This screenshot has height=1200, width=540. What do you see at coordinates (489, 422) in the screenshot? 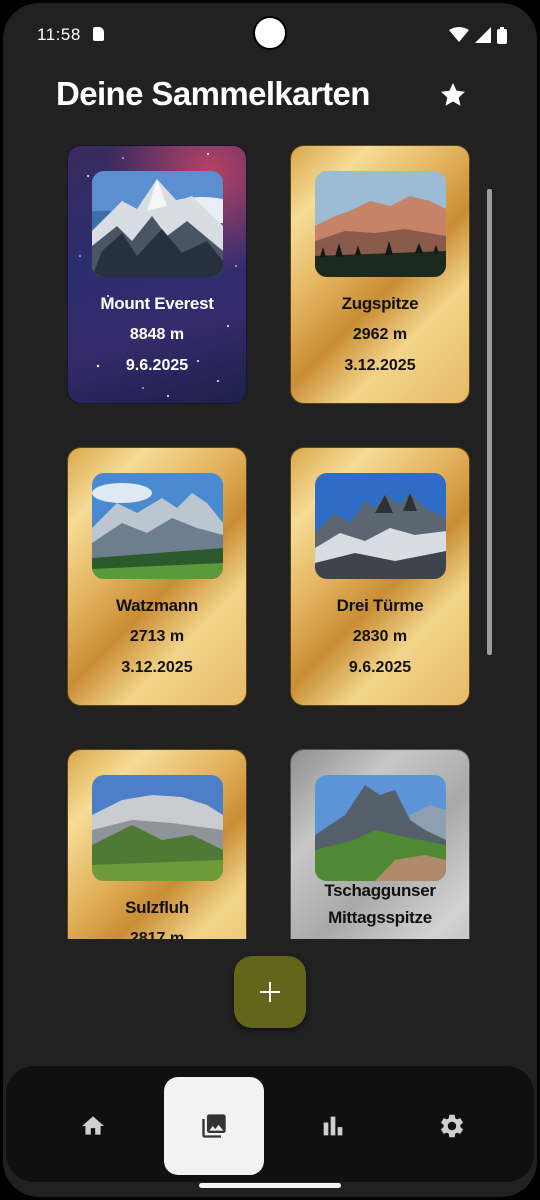
I see `scrollbar` at bounding box center [489, 422].